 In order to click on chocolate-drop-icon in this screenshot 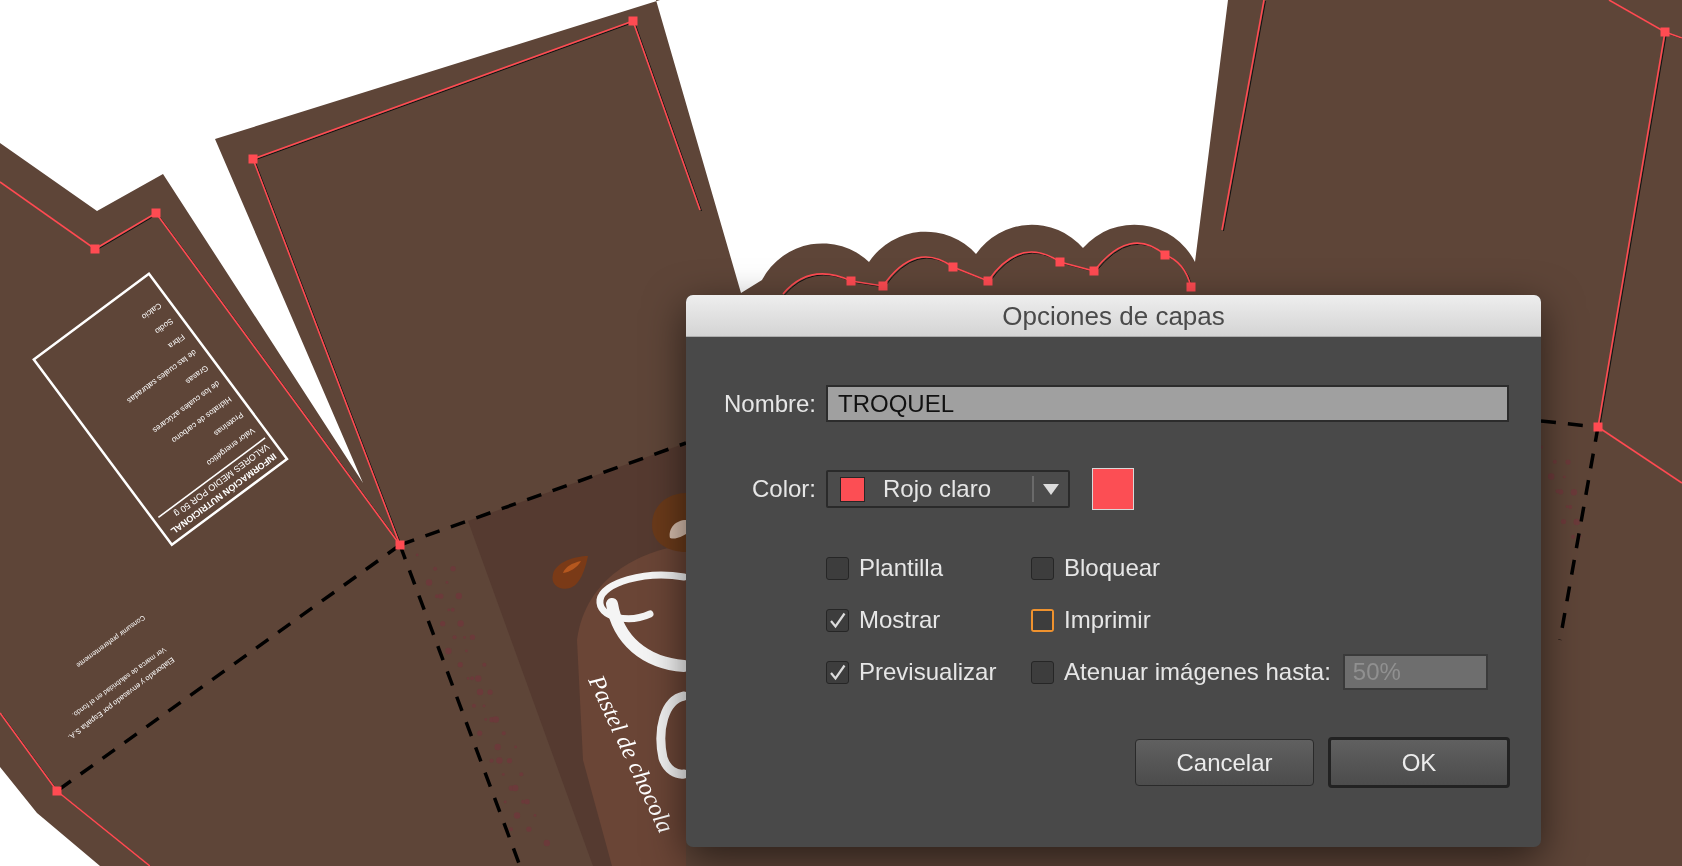, I will do `click(570, 572)`.